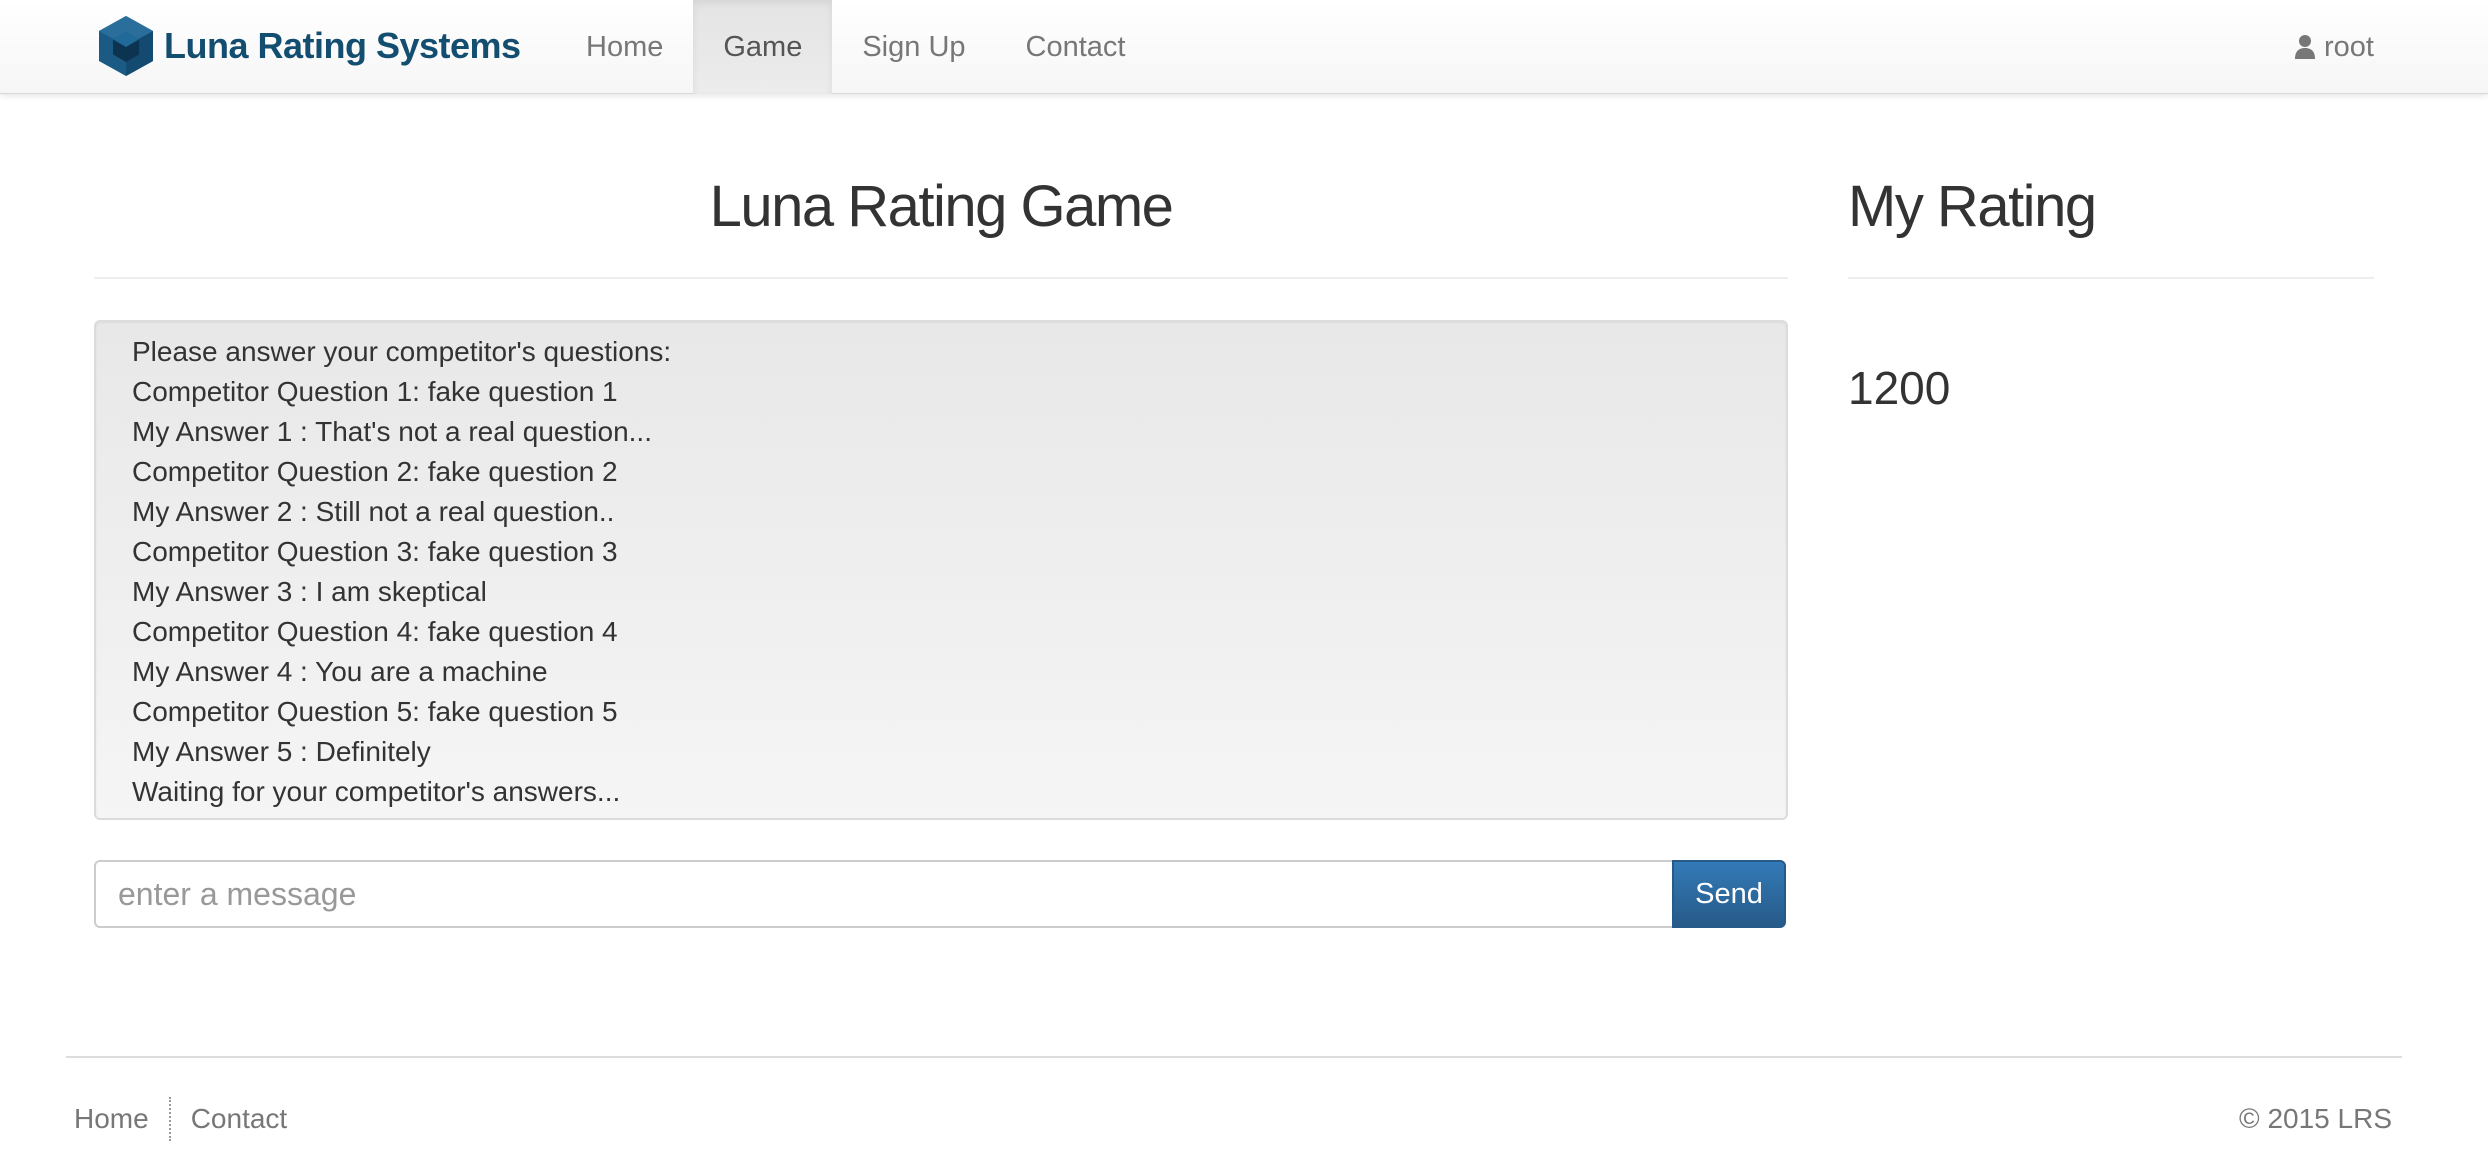 Image resolution: width=2488 pixels, height=1176 pixels. What do you see at coordinates (111, 1119) in the screenshot?
I see `footer-link-home: Home` at bounding box center [111, 1119].